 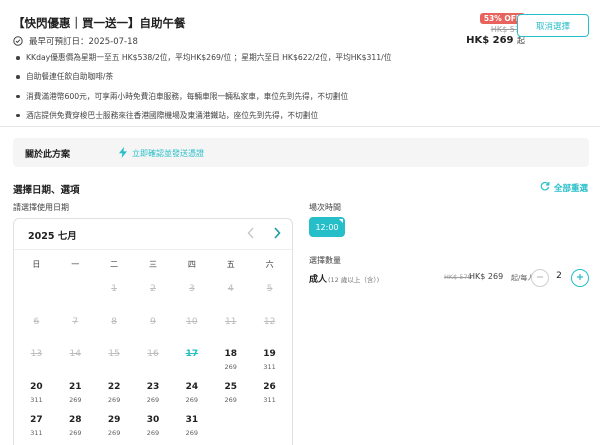 What do you see at coordinates (486, 276) in the screenshot?
I see `adult-price: HK$ 269` at bounding box center [486, 276].